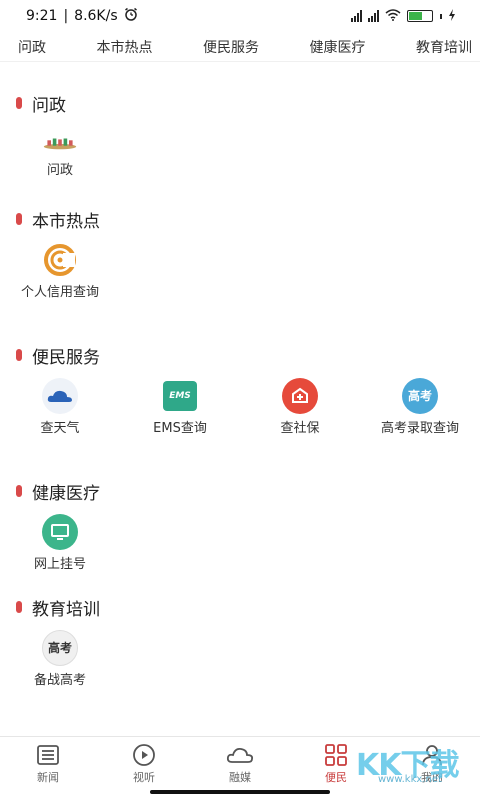 This screenshot has height=800, width=480. I want to click on watermark: KK下载 www.kkx.net, so click(415, 764).